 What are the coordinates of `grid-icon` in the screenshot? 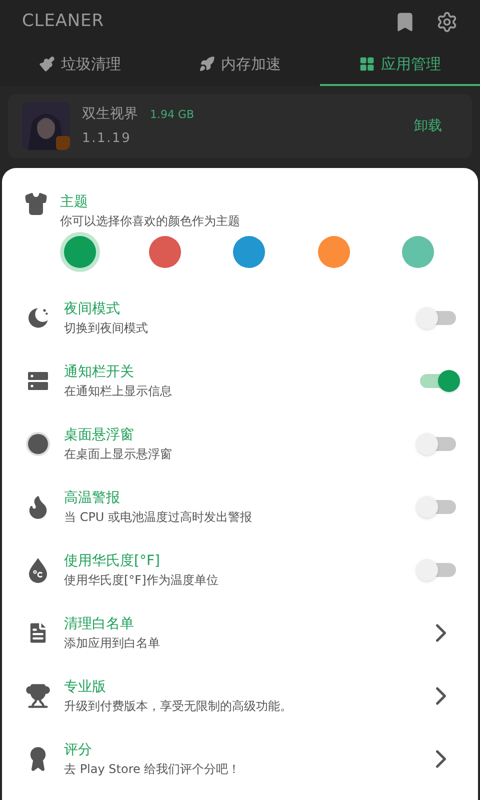 It's located at (367, 64).